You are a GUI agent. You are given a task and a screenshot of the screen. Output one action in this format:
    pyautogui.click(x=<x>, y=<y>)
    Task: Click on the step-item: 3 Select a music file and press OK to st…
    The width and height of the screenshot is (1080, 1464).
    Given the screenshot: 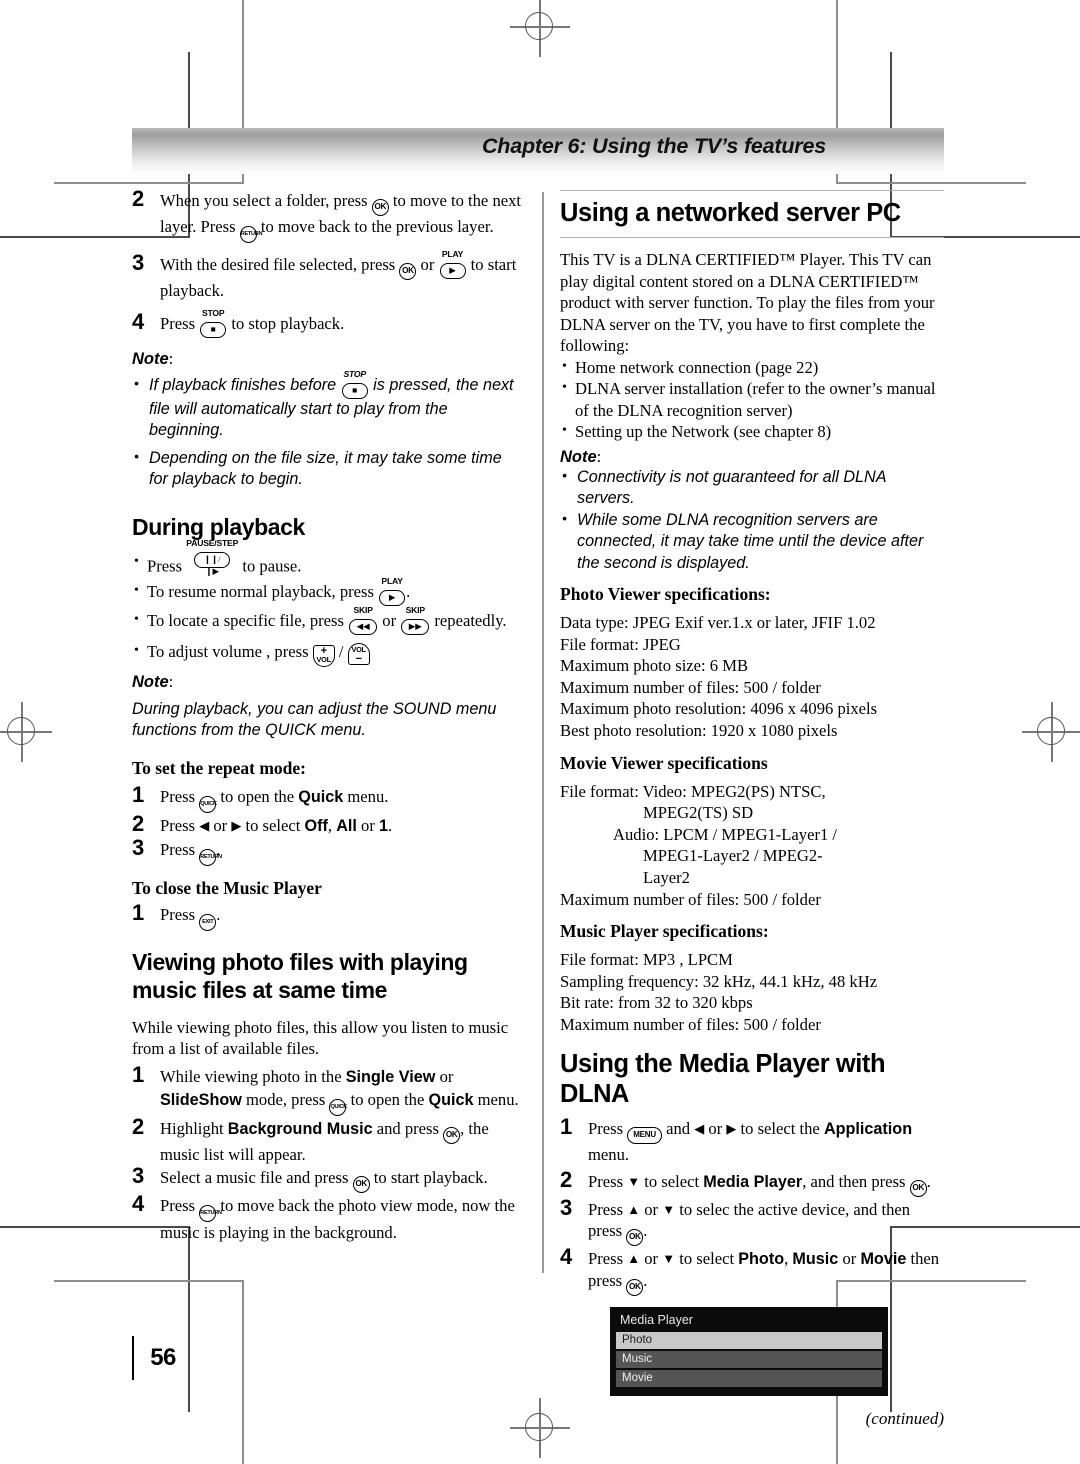 What is the action you would take?
    pyautogui.click(x=327, y=1178)
    